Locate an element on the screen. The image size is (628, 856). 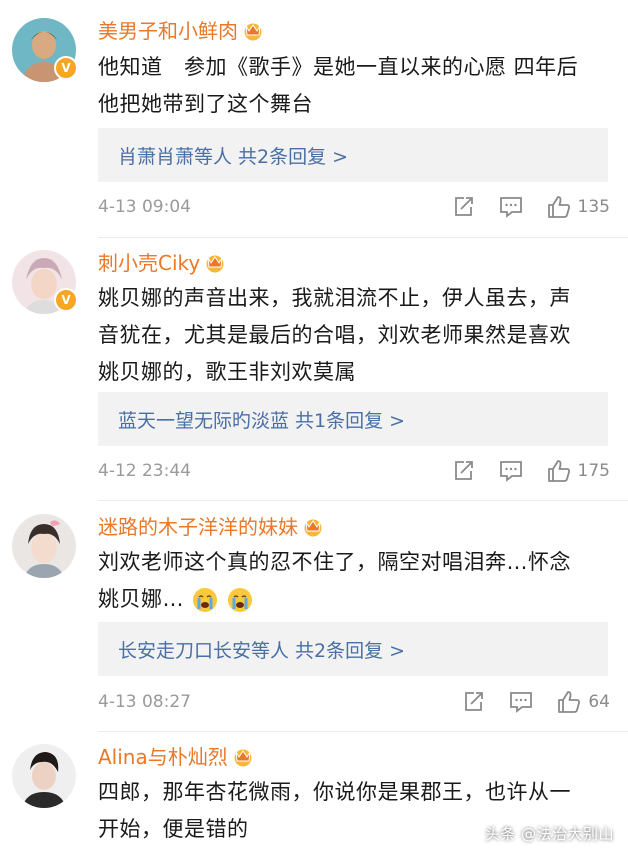
watermark: 头条 @法治大别山 is located at coordinates (549, 834).